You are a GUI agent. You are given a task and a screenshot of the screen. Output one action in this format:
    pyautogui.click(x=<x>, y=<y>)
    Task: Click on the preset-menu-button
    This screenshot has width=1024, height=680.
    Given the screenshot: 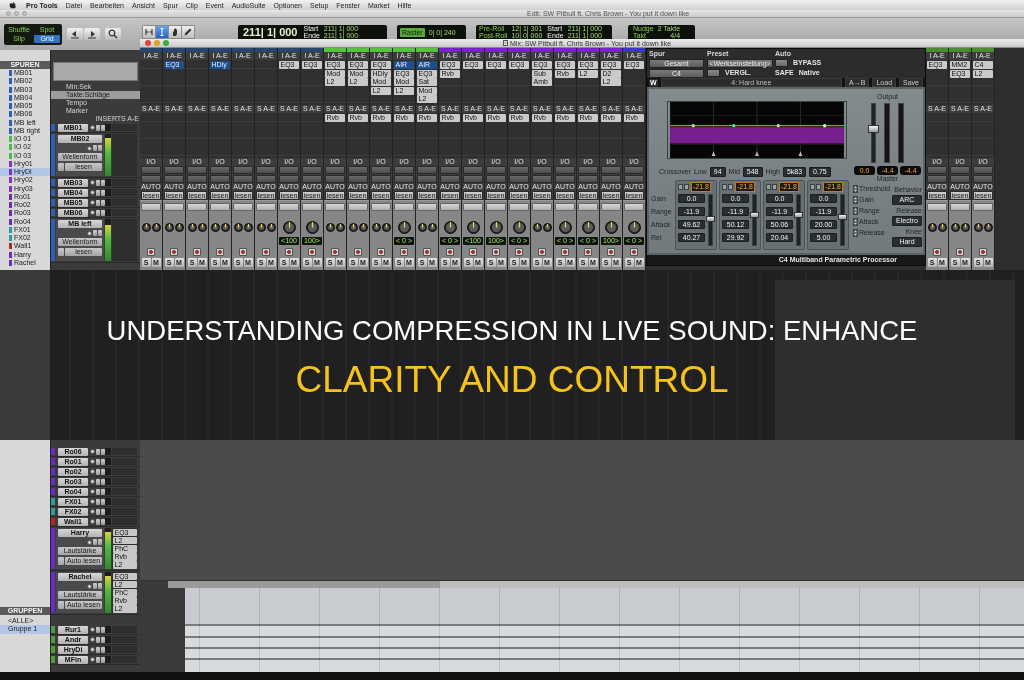 What is the action you would take?
    pyautogui.click(x=713, y=73)
    